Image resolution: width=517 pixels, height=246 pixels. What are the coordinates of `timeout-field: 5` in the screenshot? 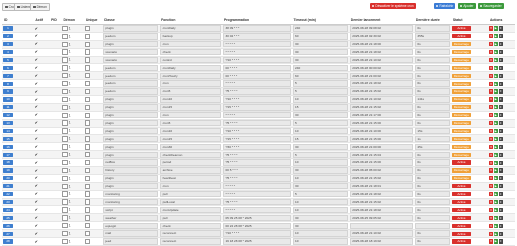 It's located at (320, 194).